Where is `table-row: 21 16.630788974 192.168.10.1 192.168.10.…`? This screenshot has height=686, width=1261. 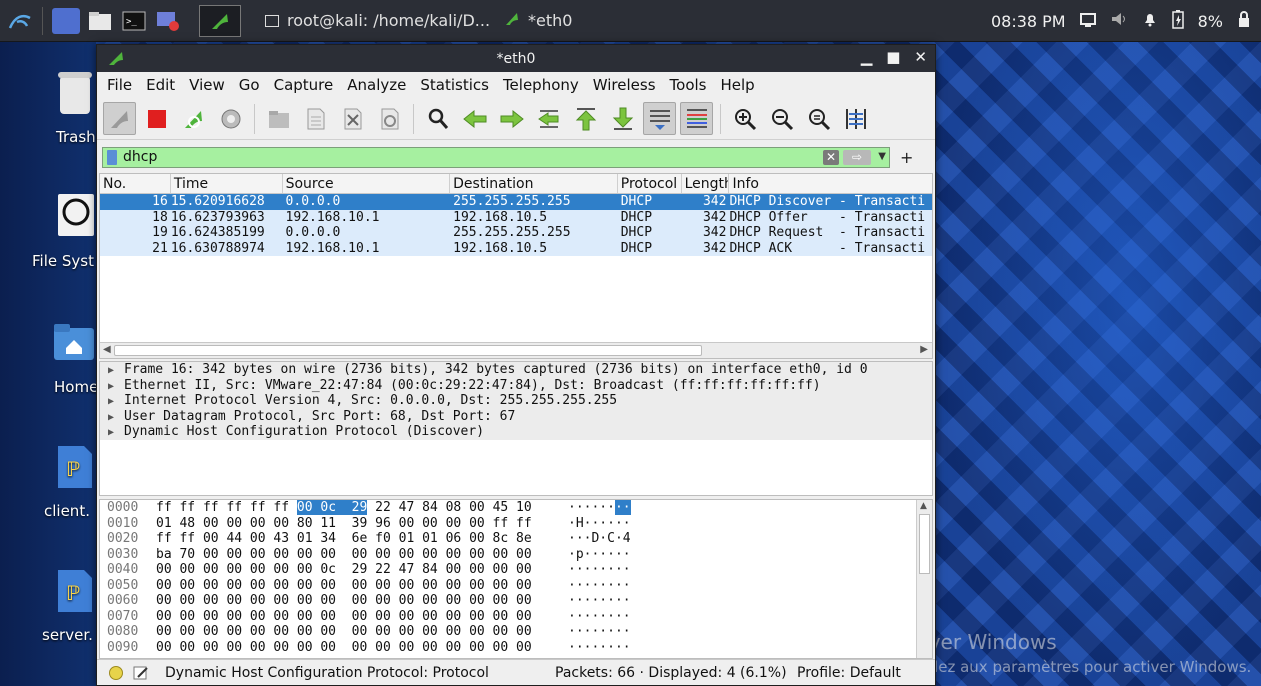
table-row: 21 16.630788974 192.168.10.1 192.168.10.… is located at coordinates (516, 248).